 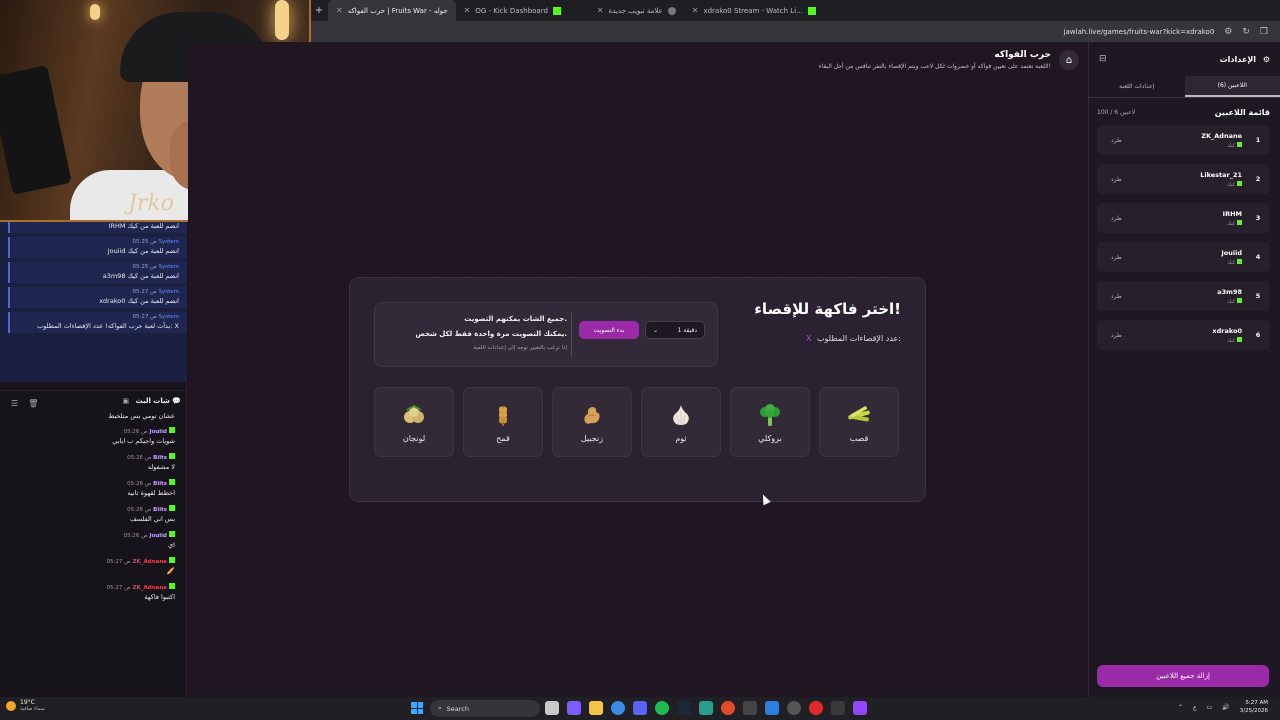 I want to click on player-name: Jouiid, so click(x=1231, y=252).